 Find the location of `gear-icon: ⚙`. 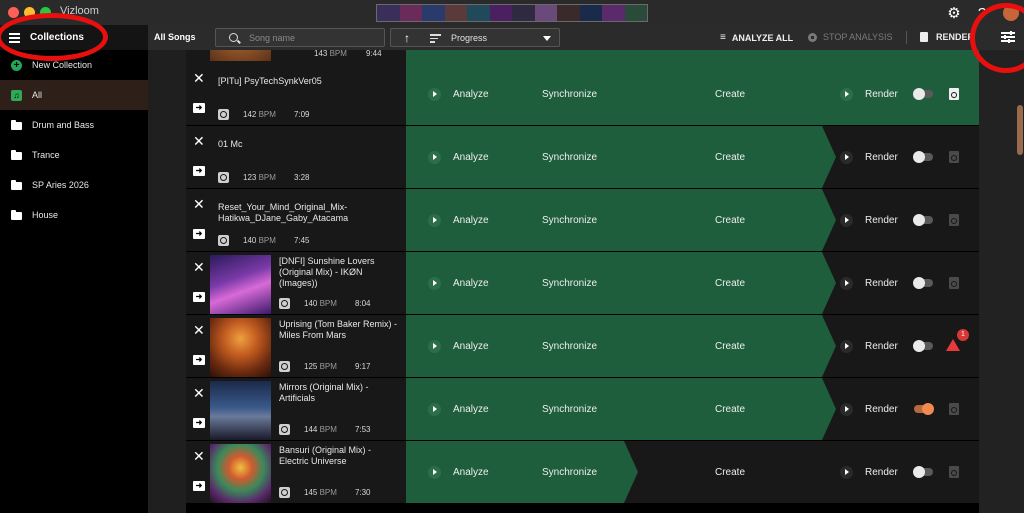

gear-icon: ⚙ is located at coordinates (954, 13).